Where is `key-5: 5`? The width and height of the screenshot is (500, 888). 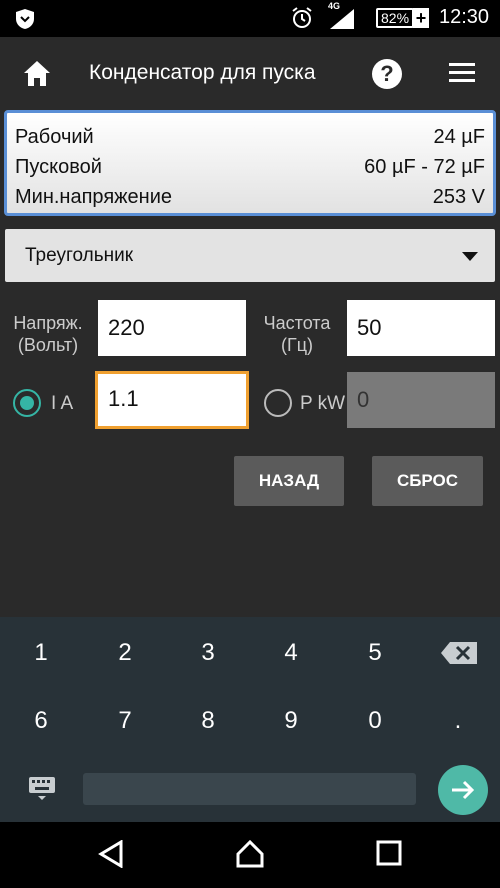
key-5: 5 is located at coordinates (375, 653).